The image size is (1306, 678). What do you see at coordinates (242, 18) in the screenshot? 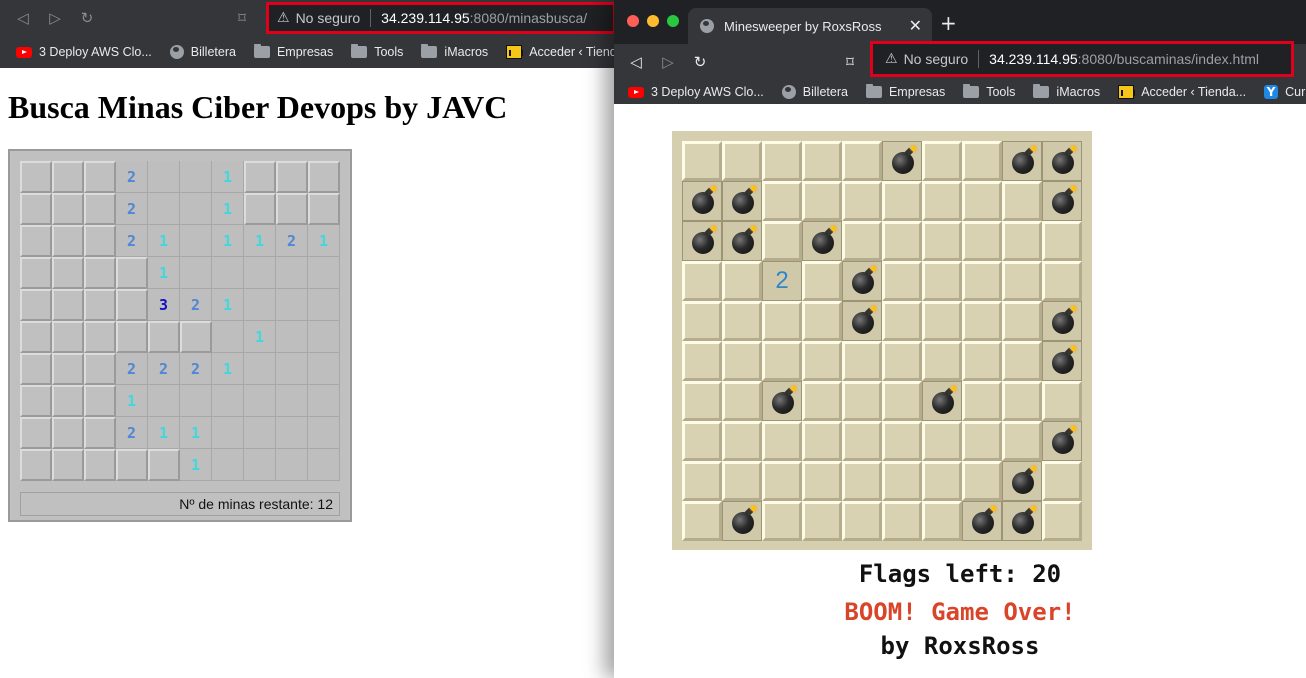
I see `bookmark-icon: ⌑` at bounding box center [242, 18].